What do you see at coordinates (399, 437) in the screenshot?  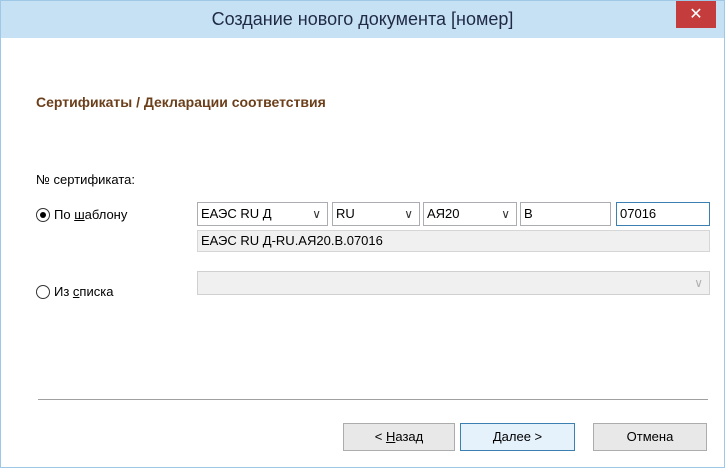 I see `back-button: < Назад` at bounding box center [399, 437].